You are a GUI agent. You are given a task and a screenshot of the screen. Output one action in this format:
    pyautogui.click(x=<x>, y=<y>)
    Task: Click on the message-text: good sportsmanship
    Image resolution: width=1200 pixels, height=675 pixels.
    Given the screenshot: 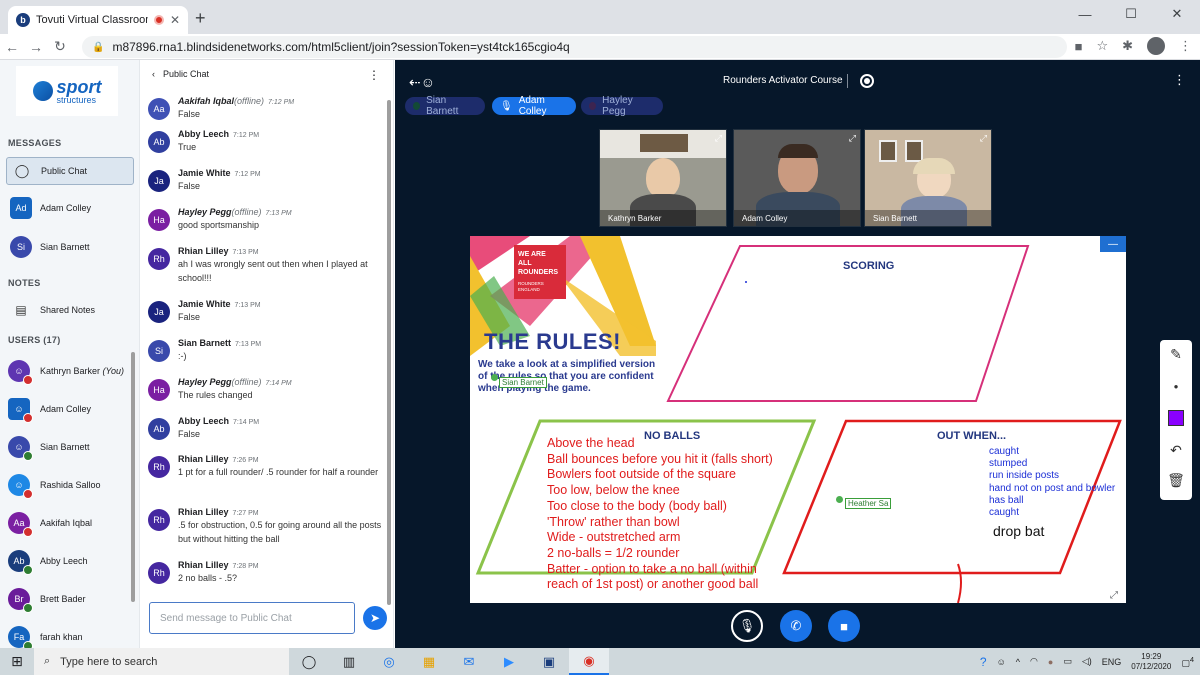 What is the action you would take?
    pyautogui.click(x=219, y=225)
    